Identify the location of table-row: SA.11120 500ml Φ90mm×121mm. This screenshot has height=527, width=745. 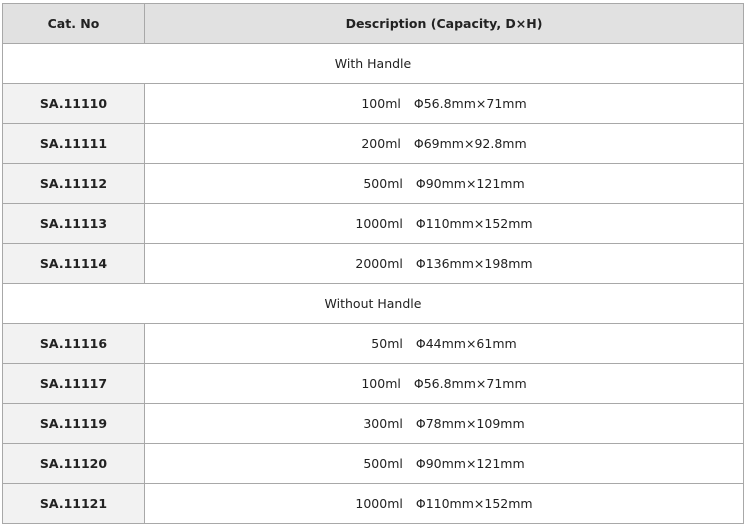
(373, 463).